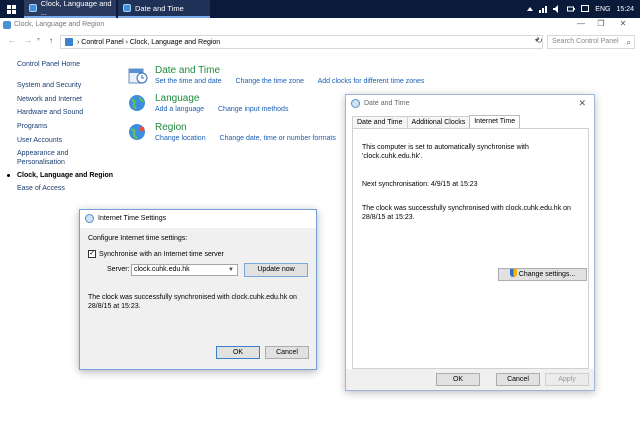  I want to click on show-hidden-icons-icon, so click(530, 9).